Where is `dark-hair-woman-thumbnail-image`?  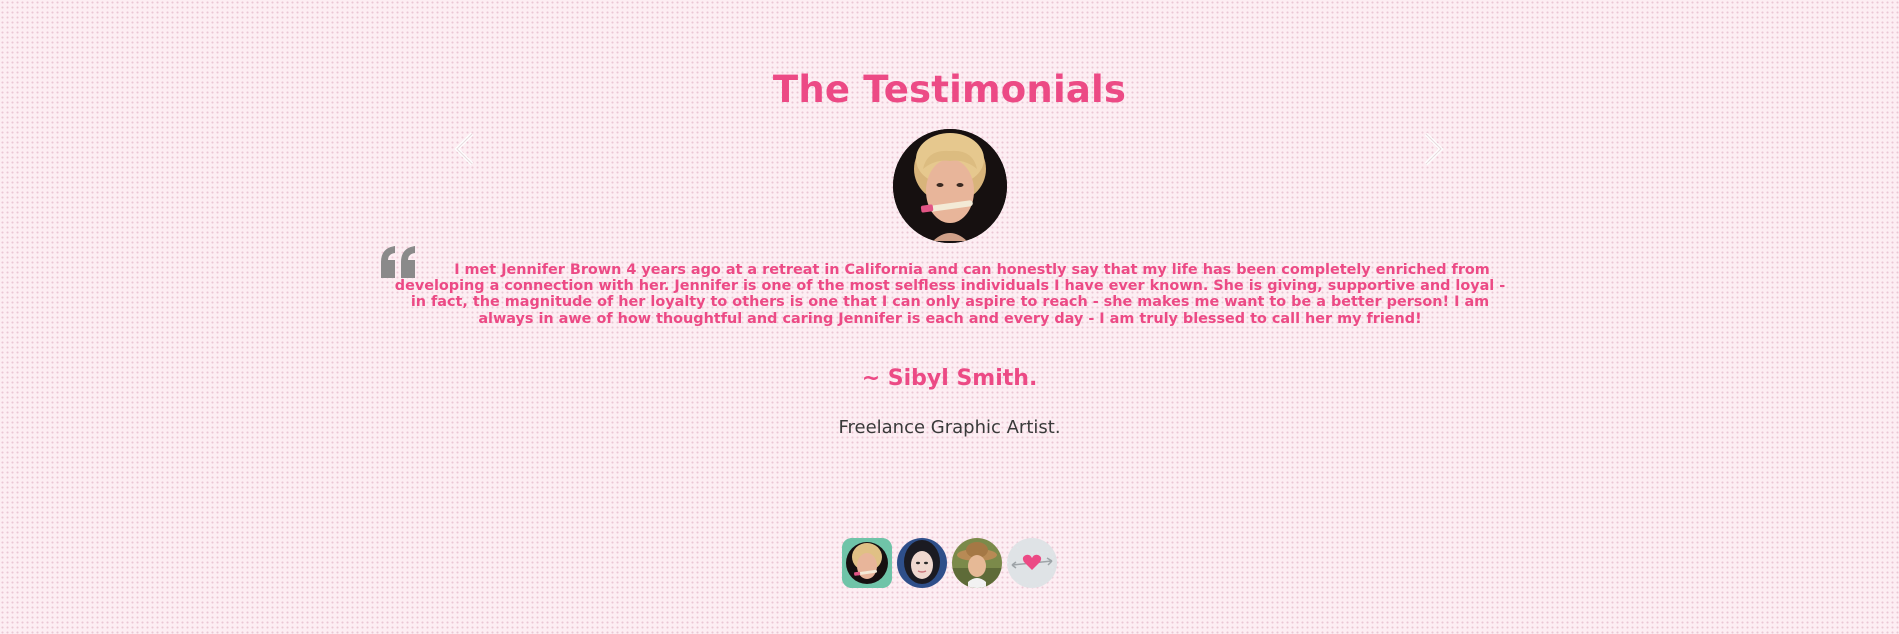
dark-hair-woman-thumbnail-image is located at coordinates (922, 563).